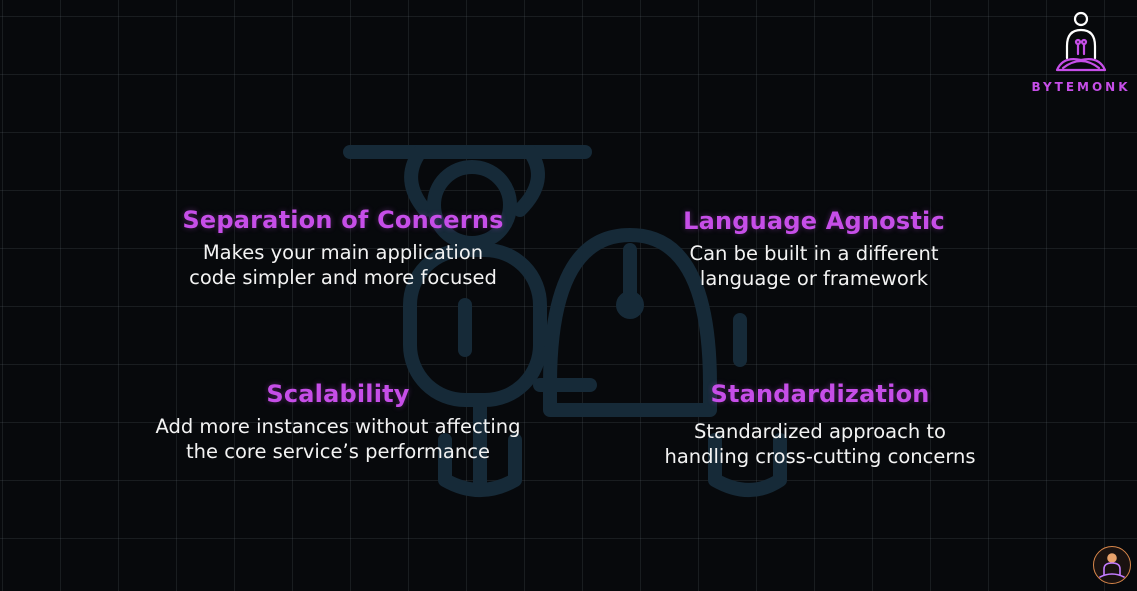 The height and width of the screenshot is (591, 1137). I want to click on brand-name: BYTEMONK, so click(1081, 87).